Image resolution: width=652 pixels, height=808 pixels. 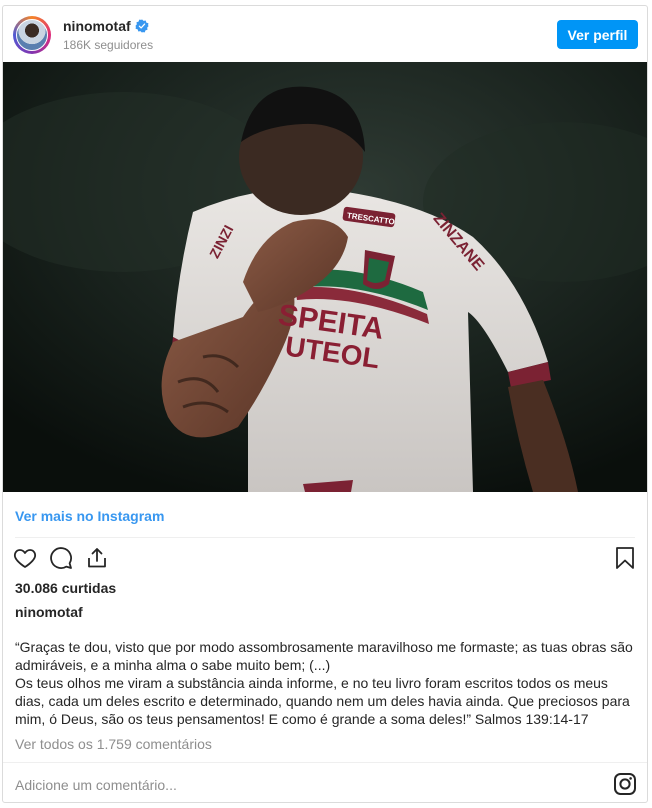 I want to click on verified-badge-icon, so click(x=142, y=26).